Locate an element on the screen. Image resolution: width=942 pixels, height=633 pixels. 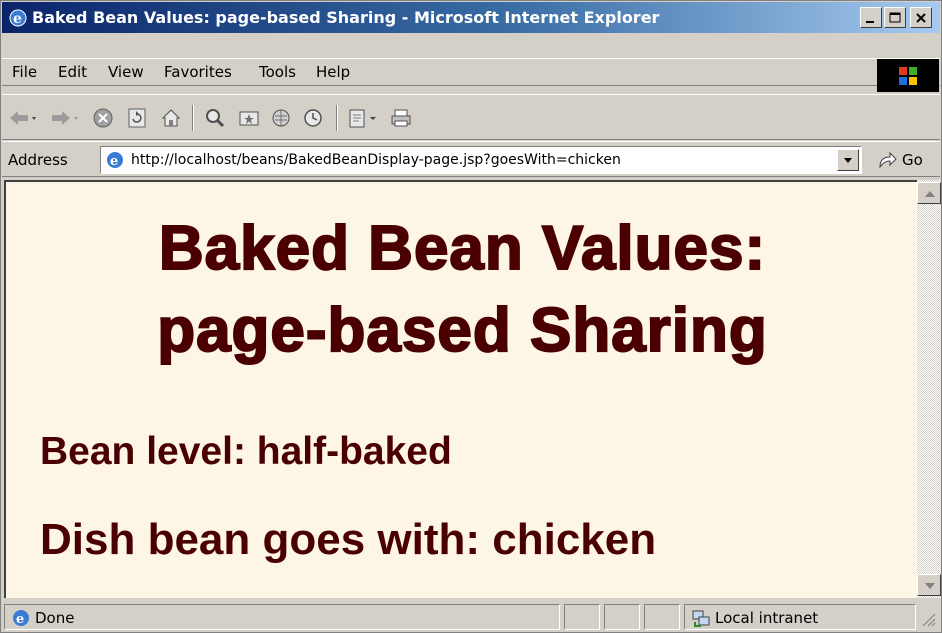
status-main: e Done is located at coordinates (282, 617).